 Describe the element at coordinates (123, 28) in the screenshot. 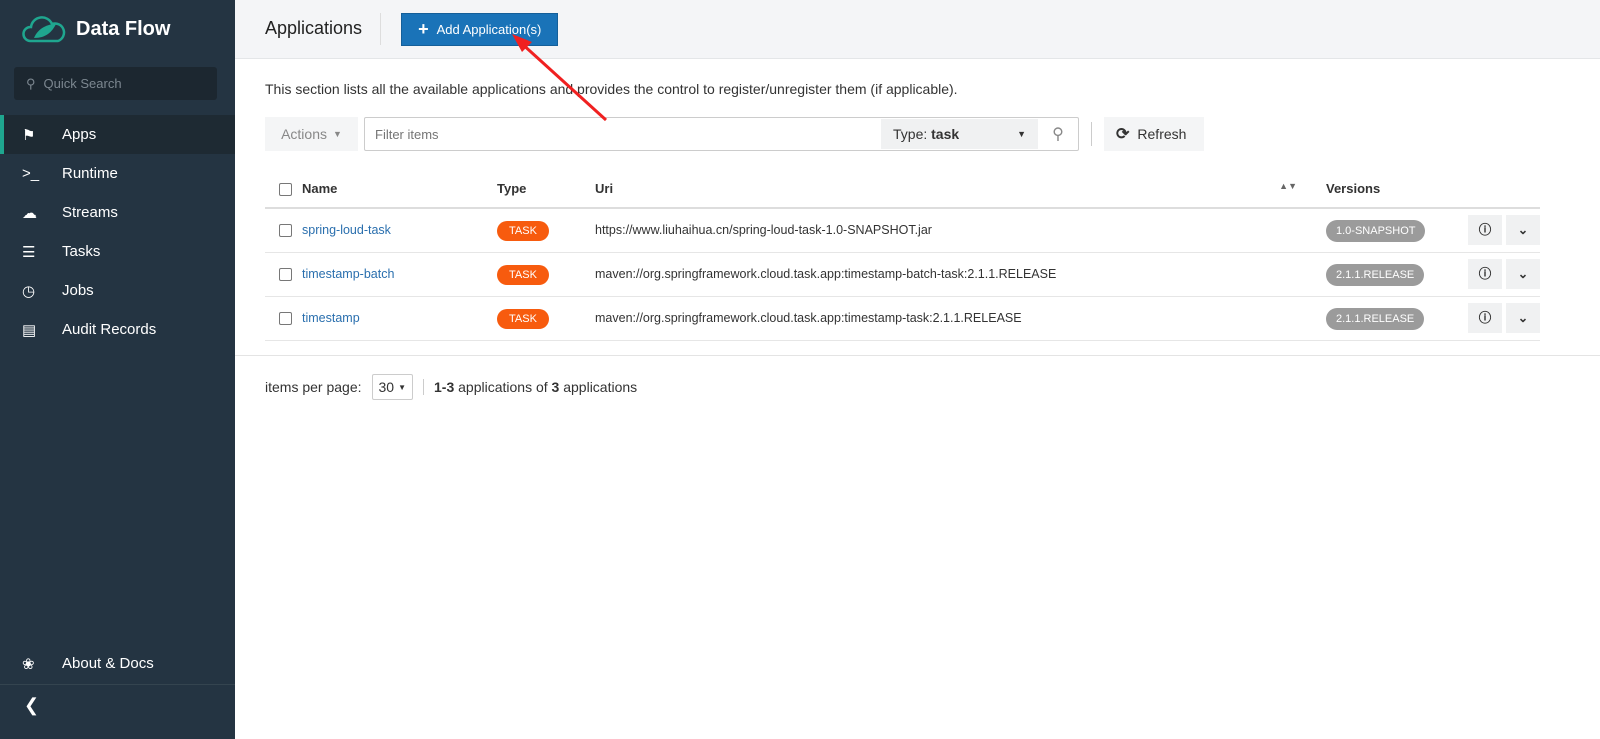

I see `app-title: Data Flow` at that location.